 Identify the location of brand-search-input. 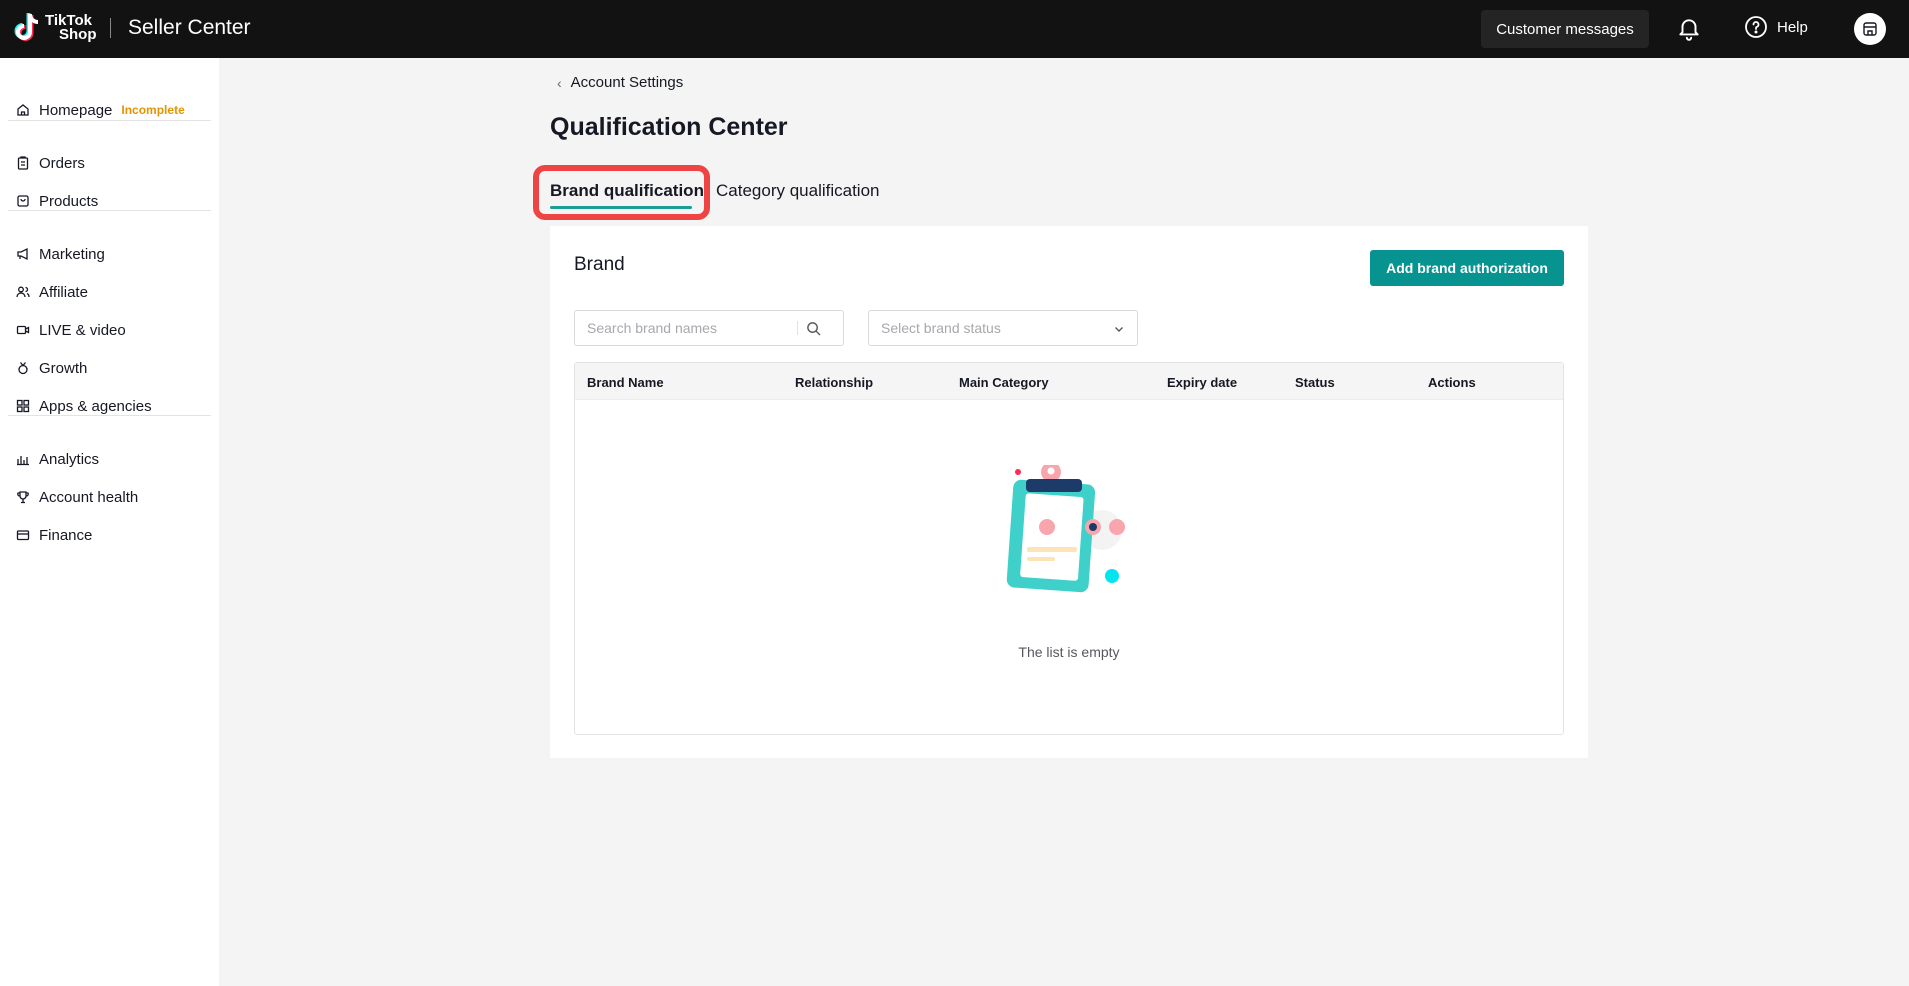
(692, 328).